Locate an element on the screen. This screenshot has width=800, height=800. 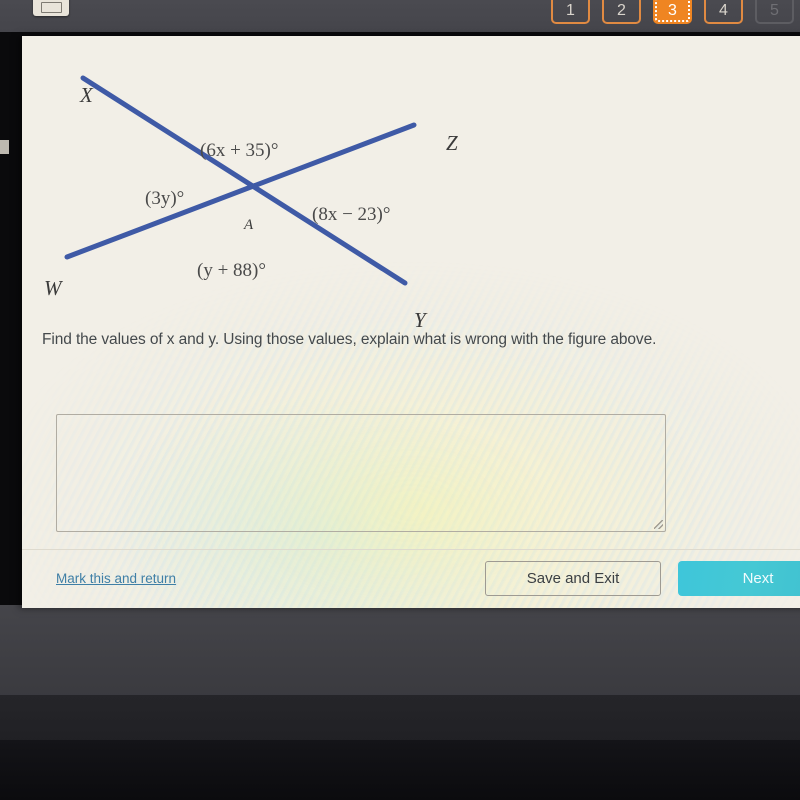
top-toolbar: 1 2 3 4 5 is located at coordinates (400, 16).